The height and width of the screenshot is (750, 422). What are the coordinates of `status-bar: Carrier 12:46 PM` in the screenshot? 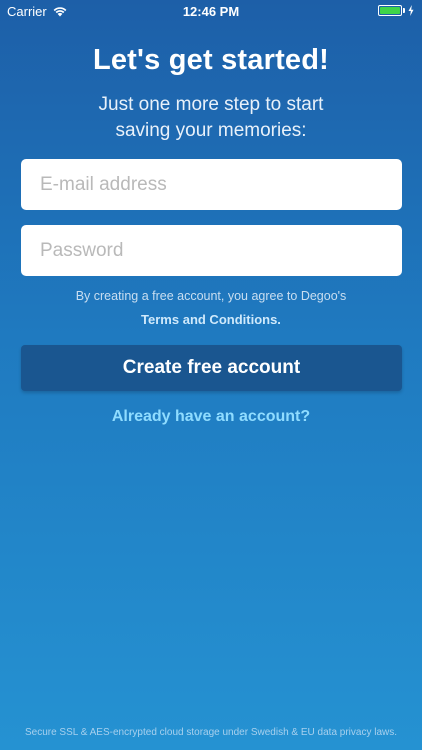 It's located at (211, 11).